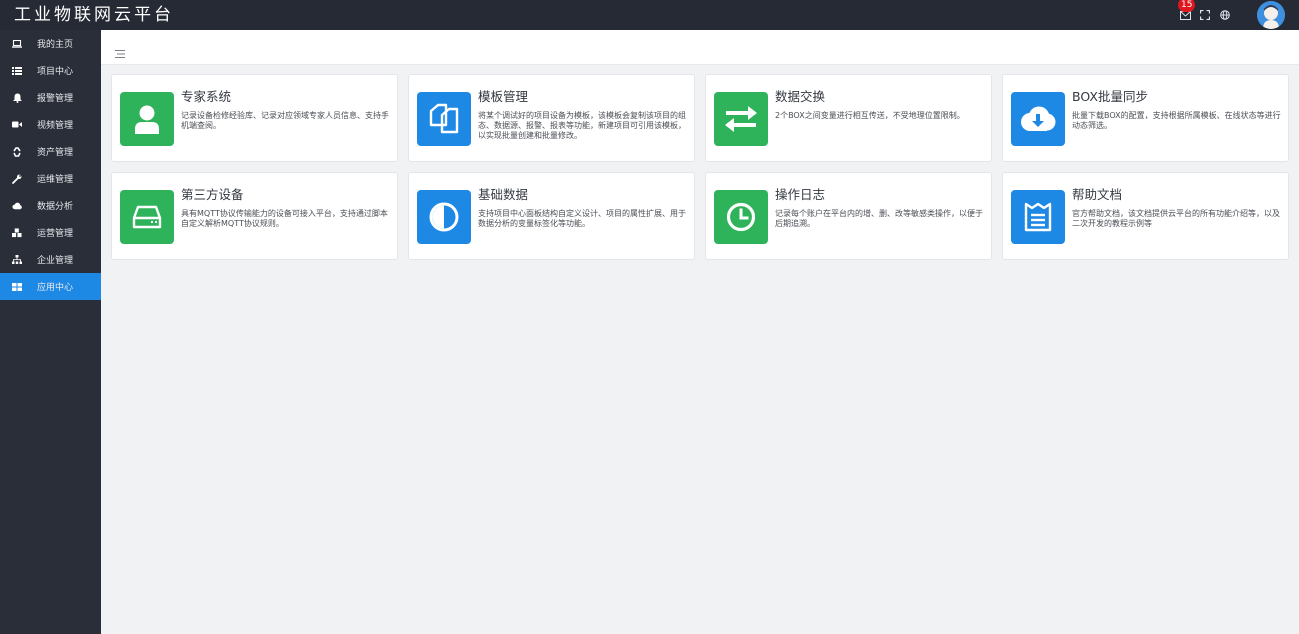 The image size is (1299, 634). Describe the element at coordinates (1187, 6) in the screenshot. I see `notification-badge: 15` at that location.